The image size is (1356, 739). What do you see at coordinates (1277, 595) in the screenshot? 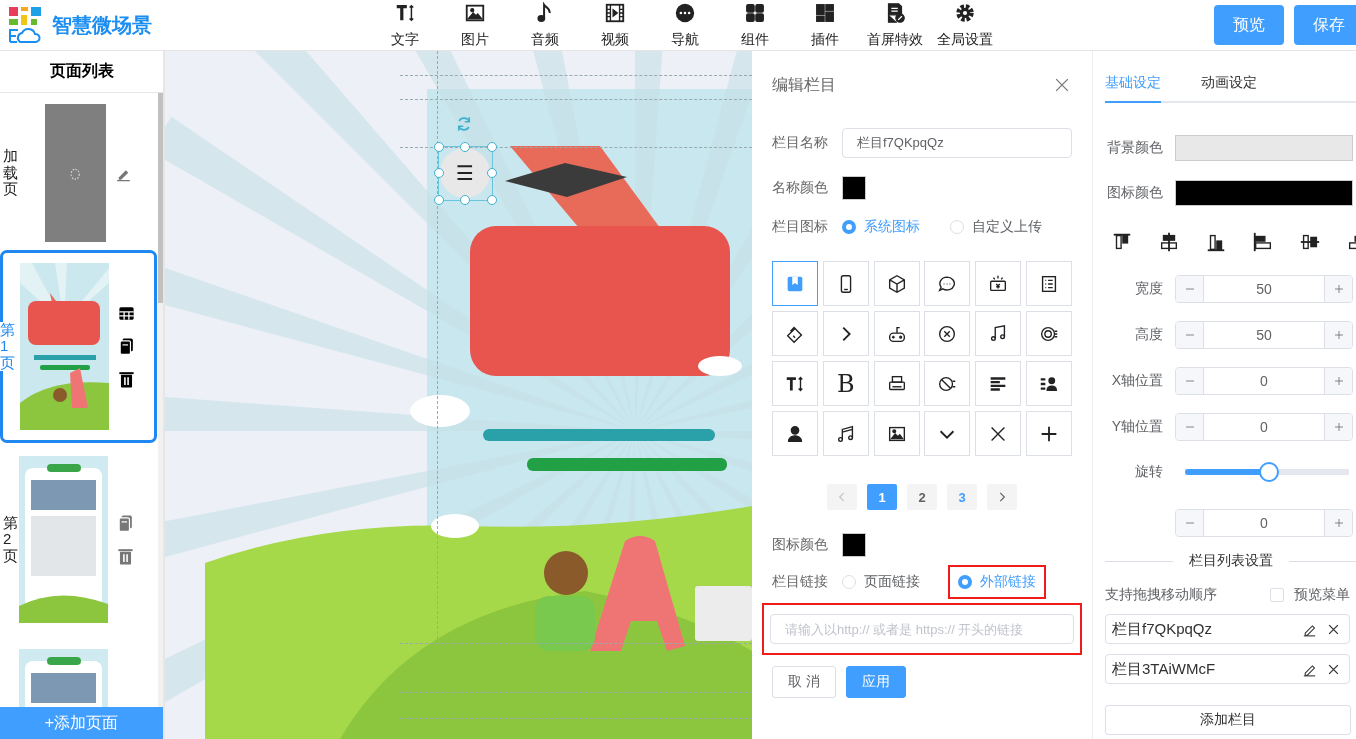
I see `checkbox` at bounding box center [1277, 595].